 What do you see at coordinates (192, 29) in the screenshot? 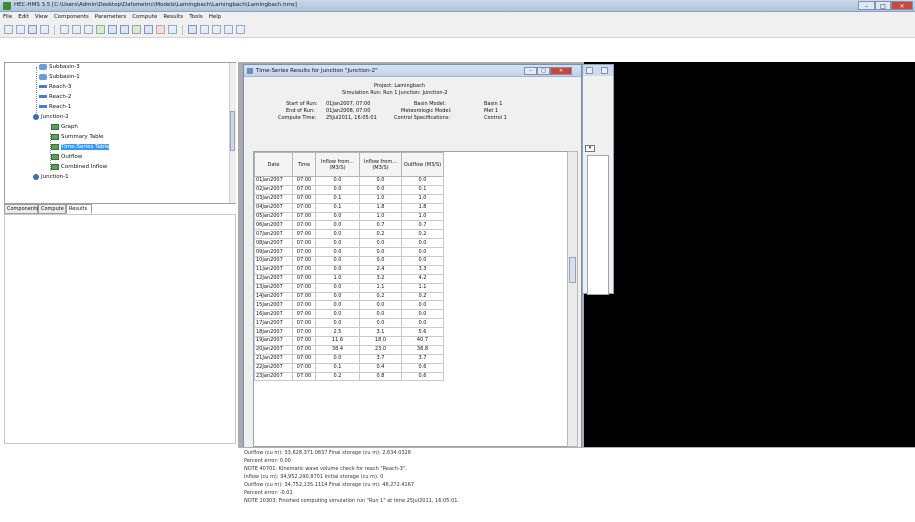
I see `compute-icon` at bounding box center [192, 29].